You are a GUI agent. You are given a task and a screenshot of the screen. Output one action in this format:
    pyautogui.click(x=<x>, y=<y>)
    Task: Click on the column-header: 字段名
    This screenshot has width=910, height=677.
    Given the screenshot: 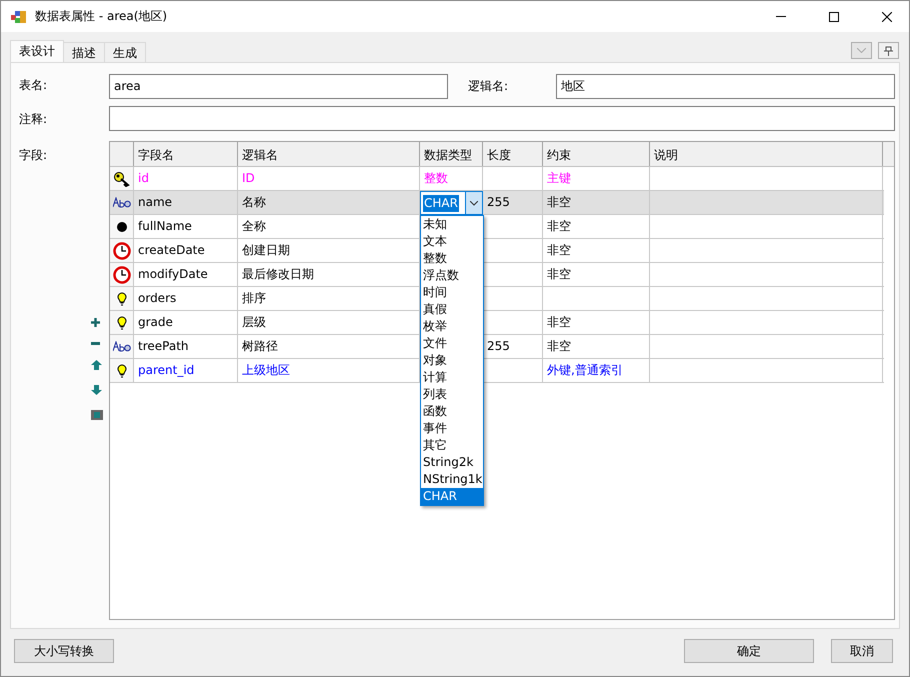 What is the action you would take?
    pyautogui.click(x=186, y=154)
    